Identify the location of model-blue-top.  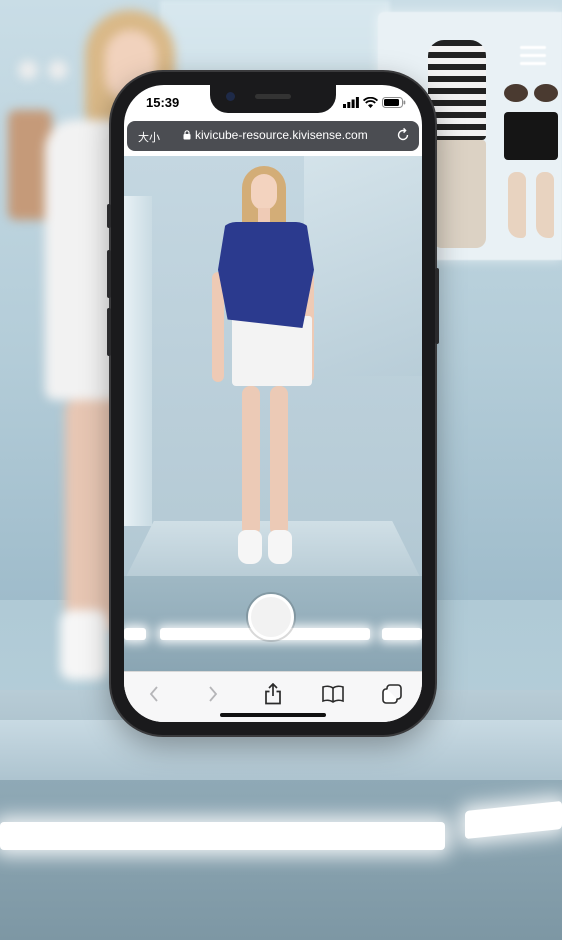
(266, 275).